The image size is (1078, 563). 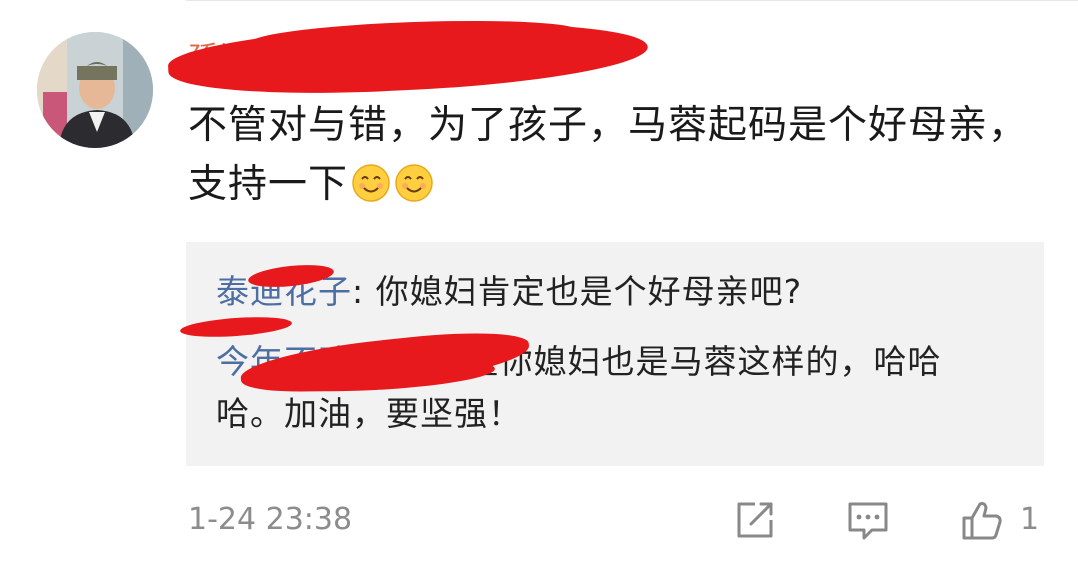 What do you see at coordinates (589, 291) in the screenshot?
I see `reply-text: 你媳妇肯定也是个好母亲吧?` at bounding box center [589, 291].